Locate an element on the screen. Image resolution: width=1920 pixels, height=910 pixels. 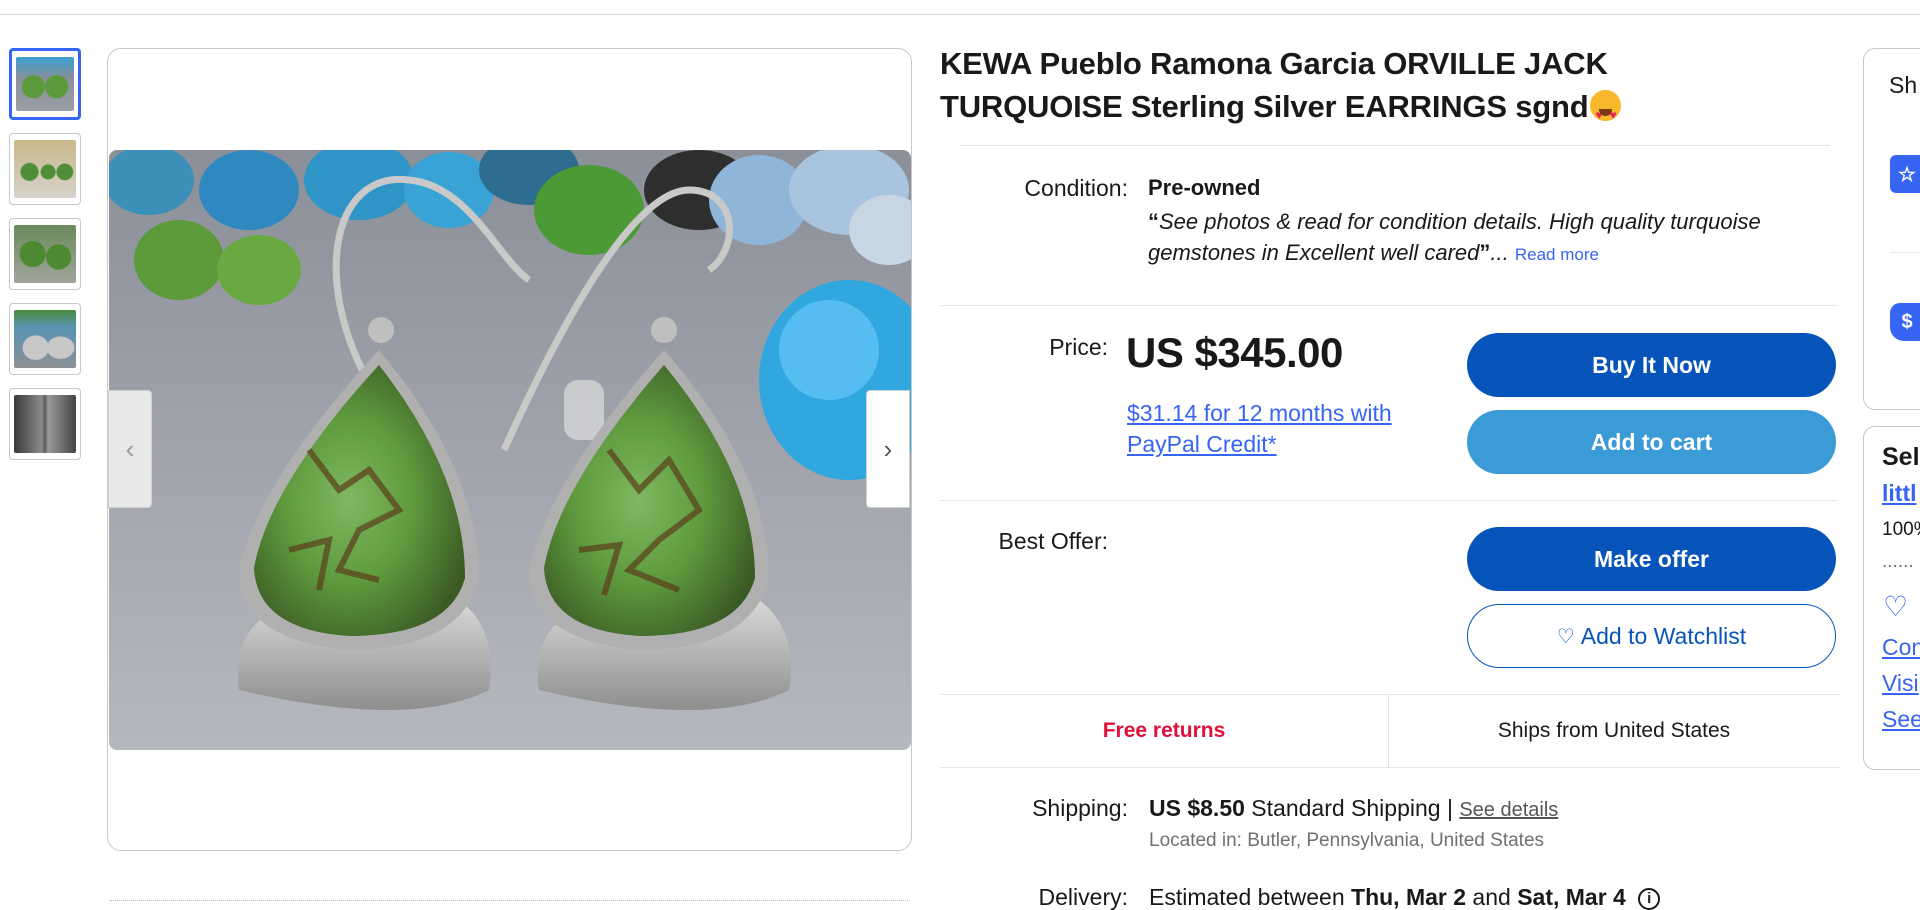
header-divider is located at coordinates (960, 14).